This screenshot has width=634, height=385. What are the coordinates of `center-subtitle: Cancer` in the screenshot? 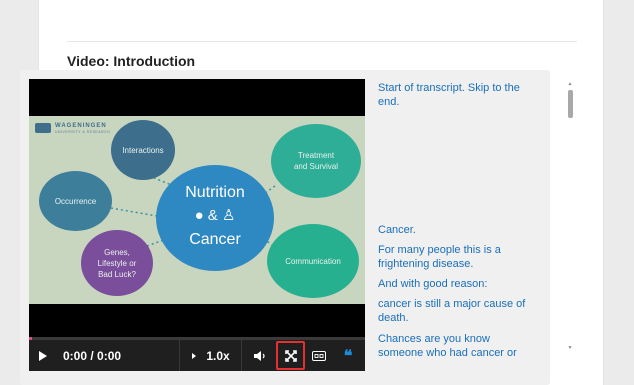 It's located at (215, 239).